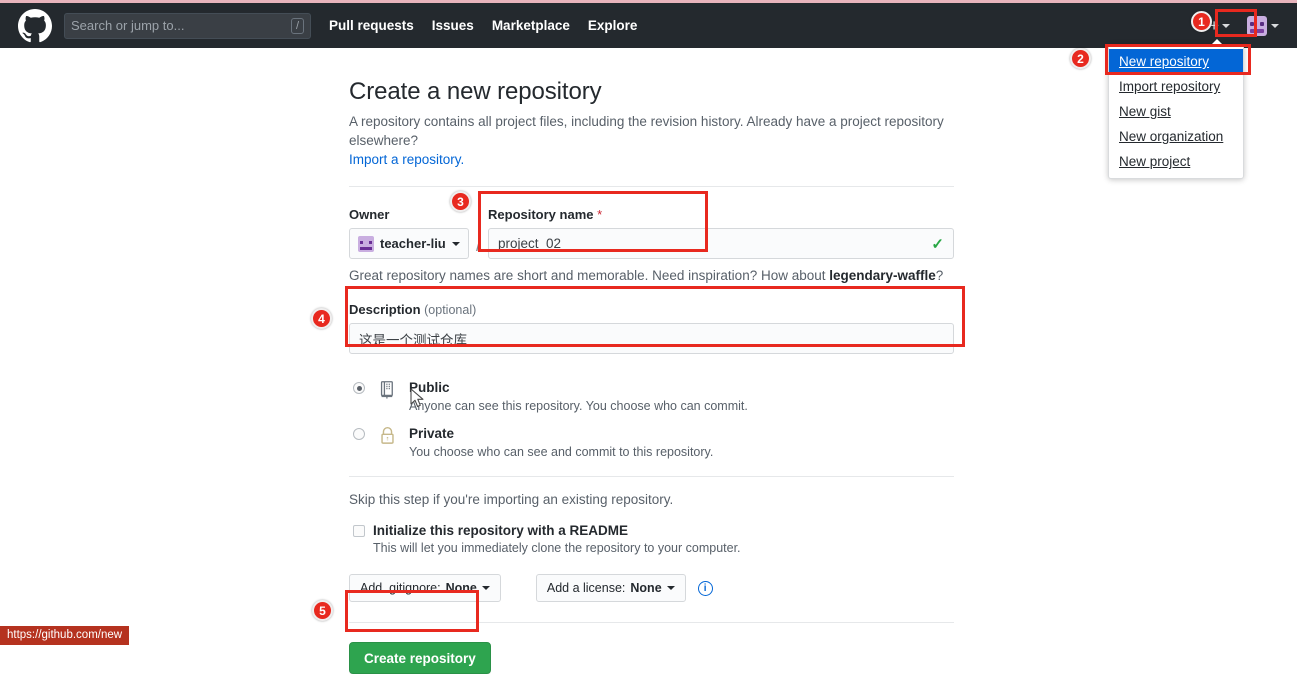 The image size is (1297, 674). I want to click on menu-item-new-project: New project, so click(1176, 161).